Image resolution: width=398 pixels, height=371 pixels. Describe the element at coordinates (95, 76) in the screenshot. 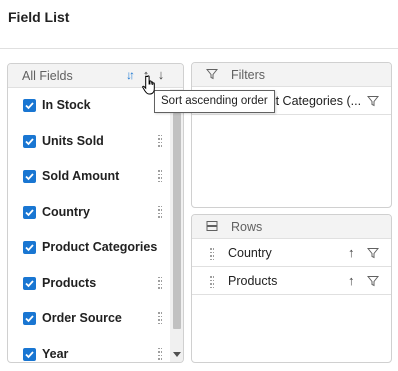

I see `all-fields-header: All Fields ↓↑ ↑ ↓` at that location.